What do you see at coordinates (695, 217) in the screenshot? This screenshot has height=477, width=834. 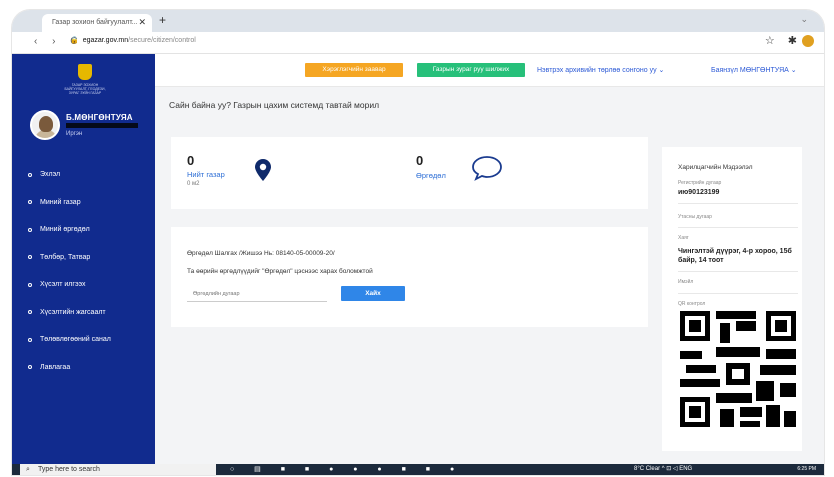 I see `phone-label: Утасны дугаар` at bounding box center [695, 217].